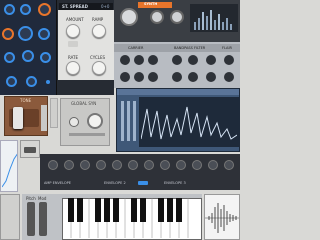 This screenshot has height=240, width=320. I want to click on bottom-left-panel, so click(10, 217).